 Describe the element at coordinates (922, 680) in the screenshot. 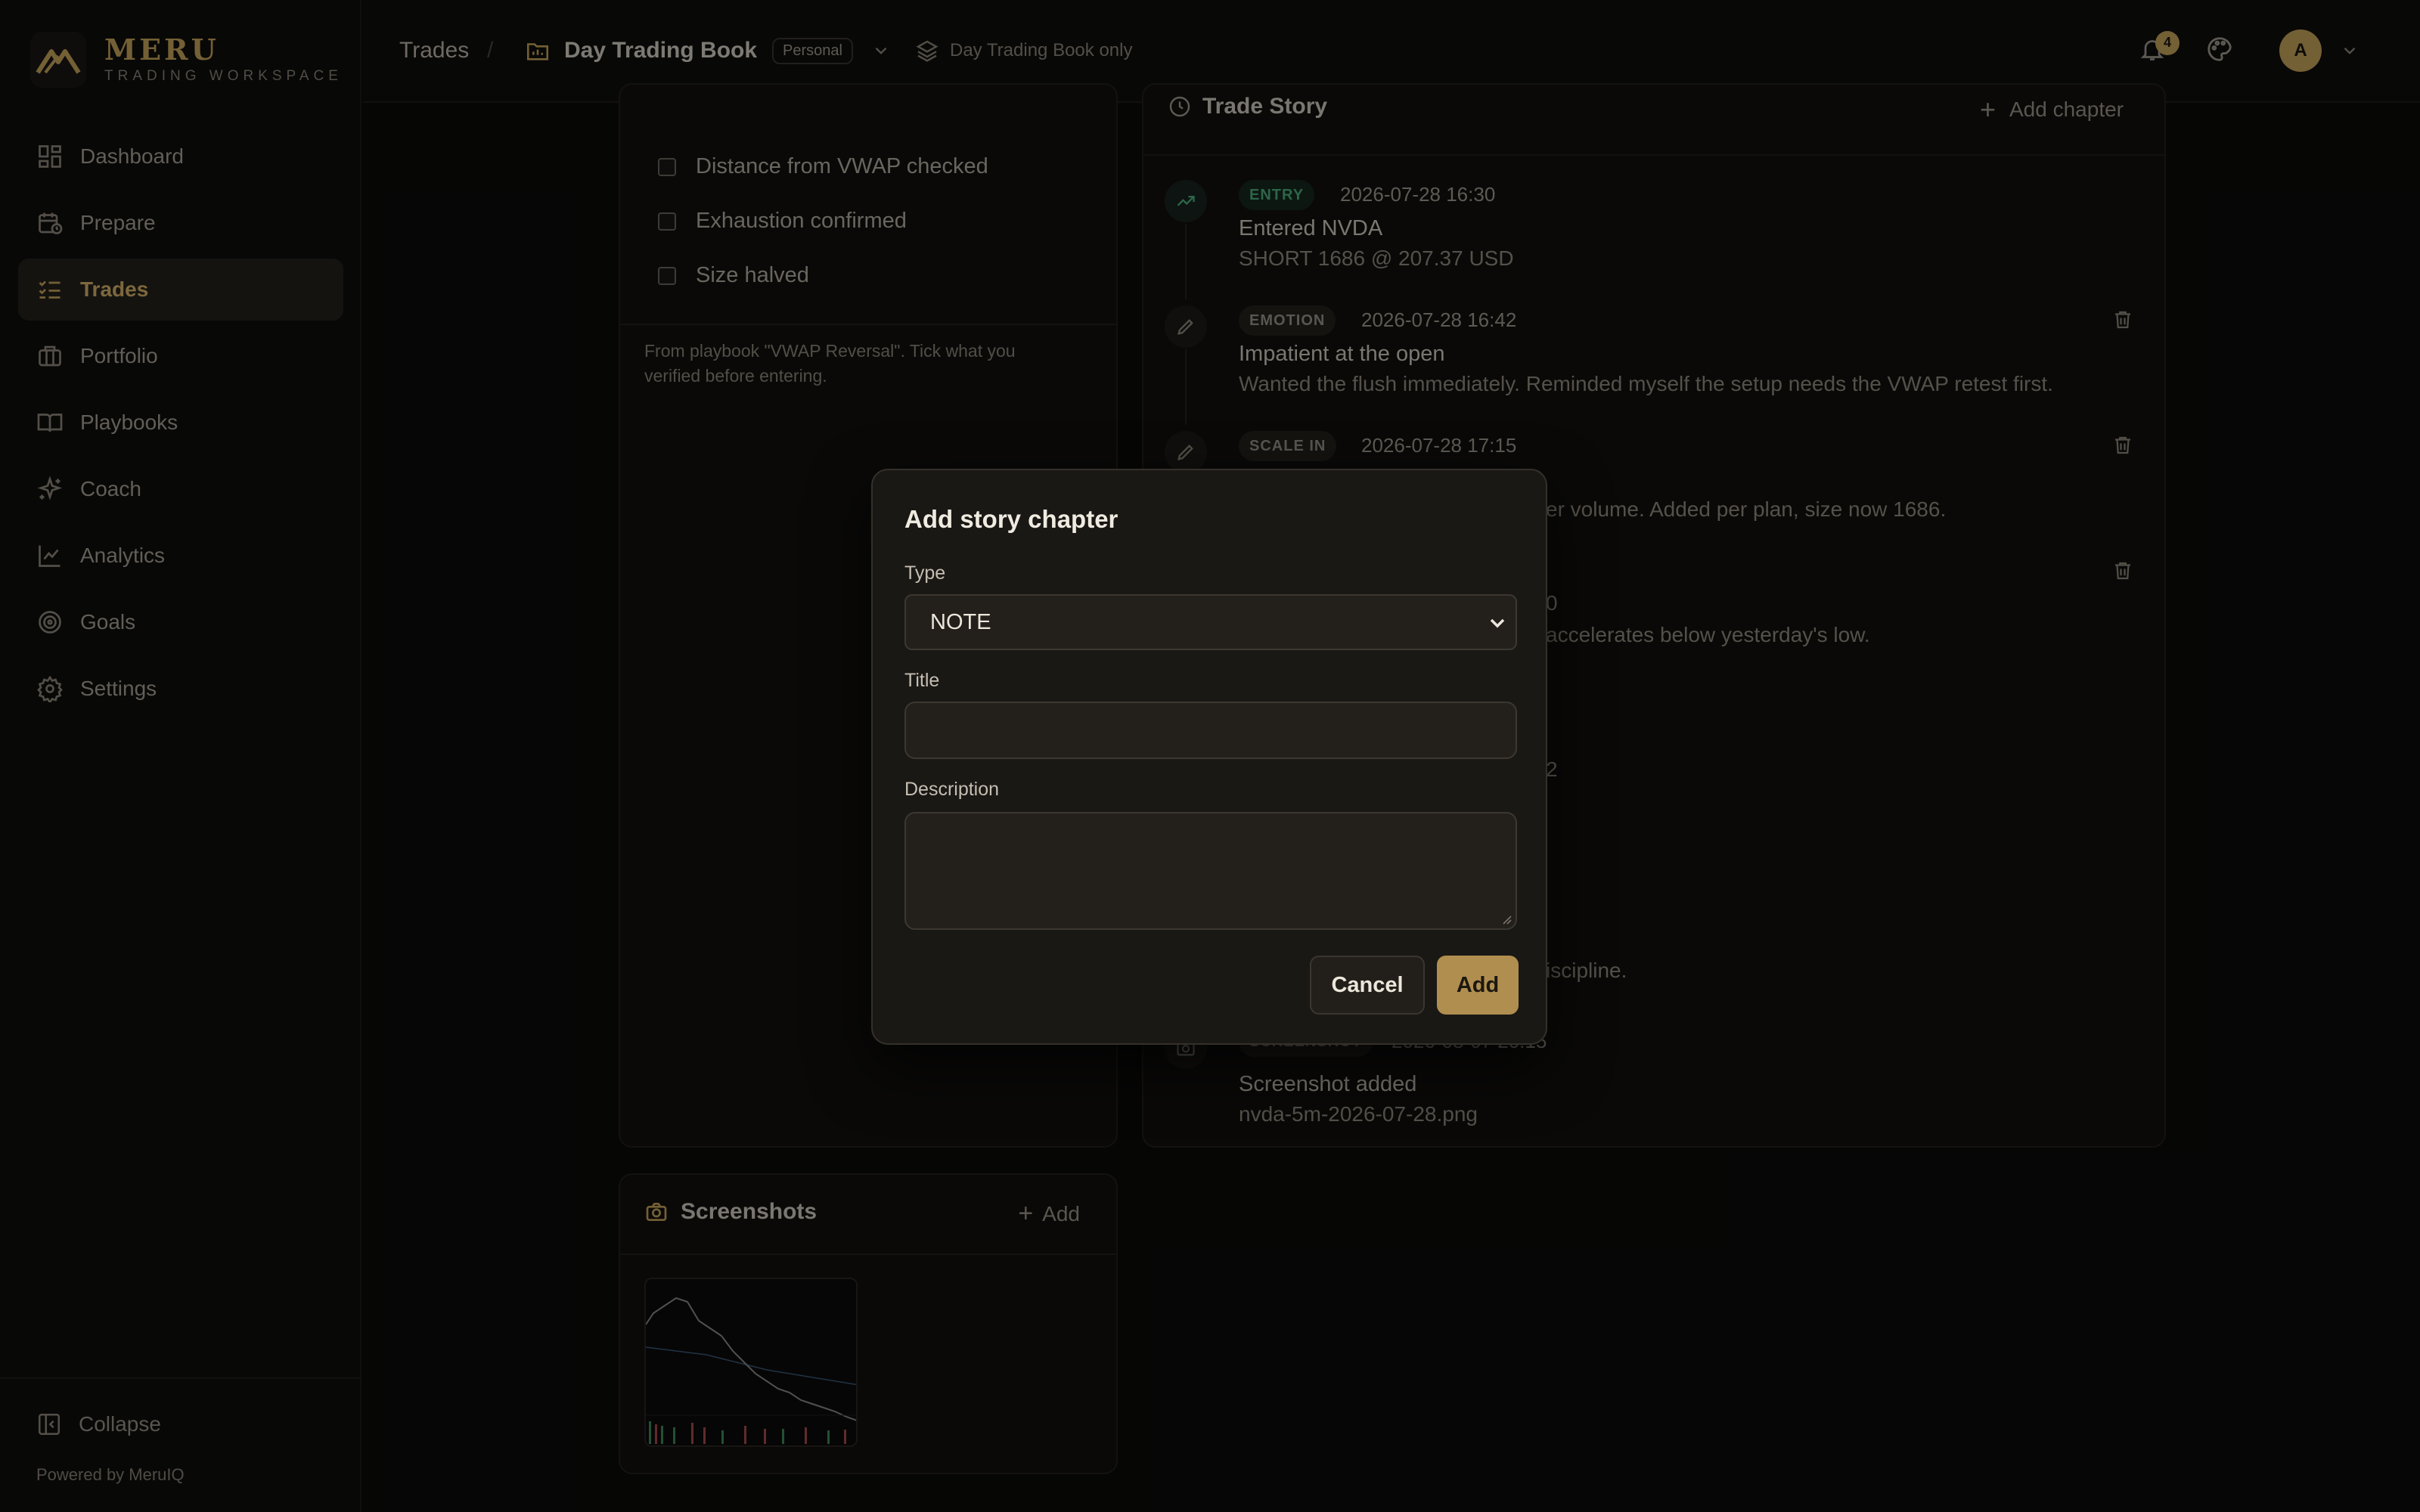

I see `title-label: Title` at that location.